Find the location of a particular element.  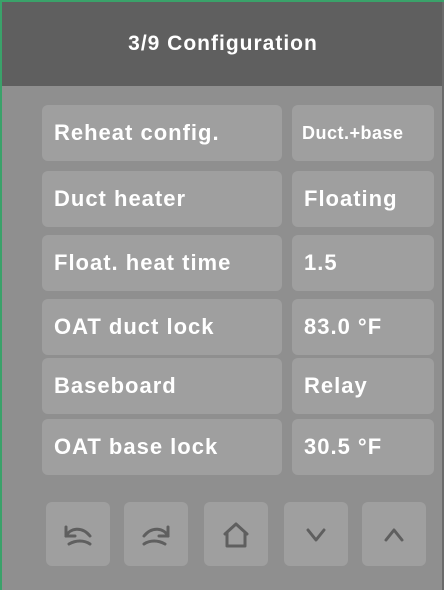

config-row-reheat: Reheat config. Duct.+base is located at coordinates (238, 133).